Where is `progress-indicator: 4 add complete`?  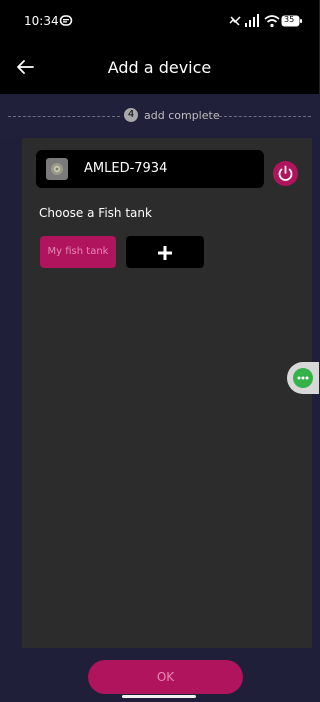
progress-indicator: 4 add complete is located at coordinates (159, 116).